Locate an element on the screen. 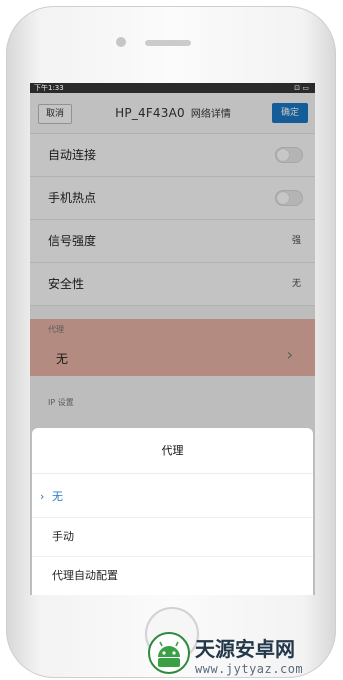  proxy-option-manual-label: 手动 is located at coordinates (63, 536).